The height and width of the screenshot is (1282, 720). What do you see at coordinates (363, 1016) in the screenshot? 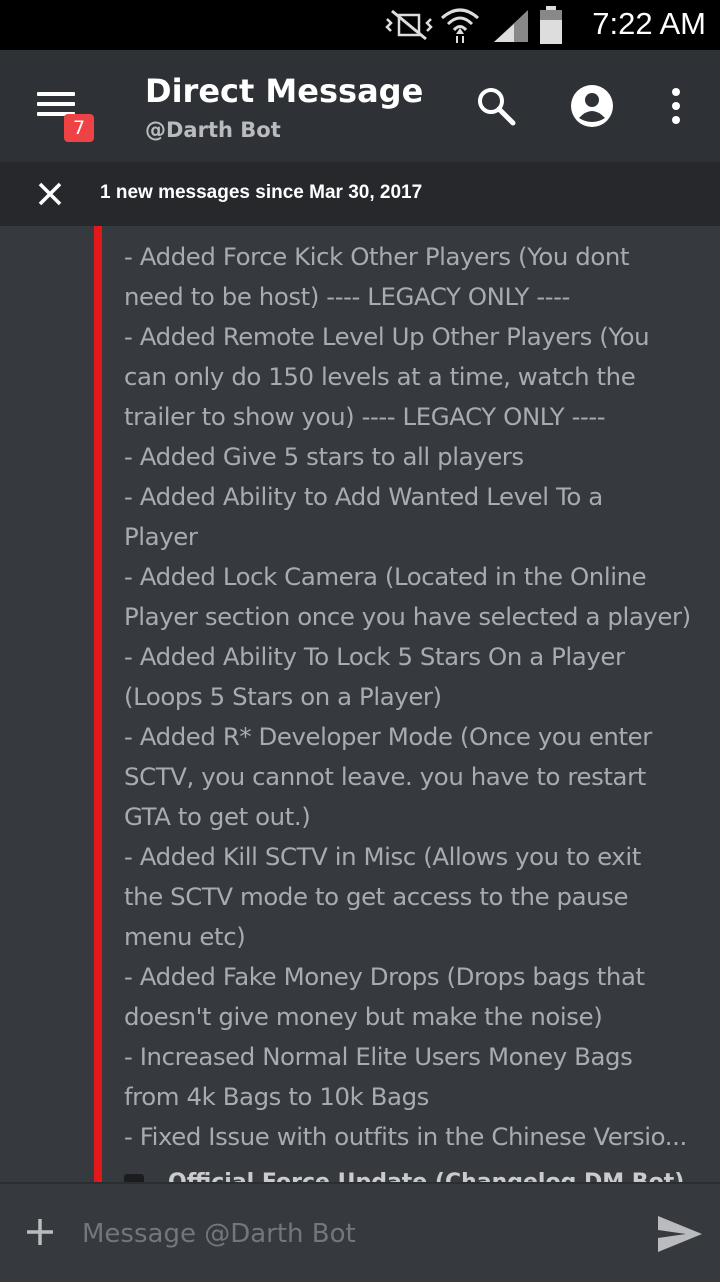
I see `embed-line: doesn't give money but make the noise)` at bounding box center [363, 1016].